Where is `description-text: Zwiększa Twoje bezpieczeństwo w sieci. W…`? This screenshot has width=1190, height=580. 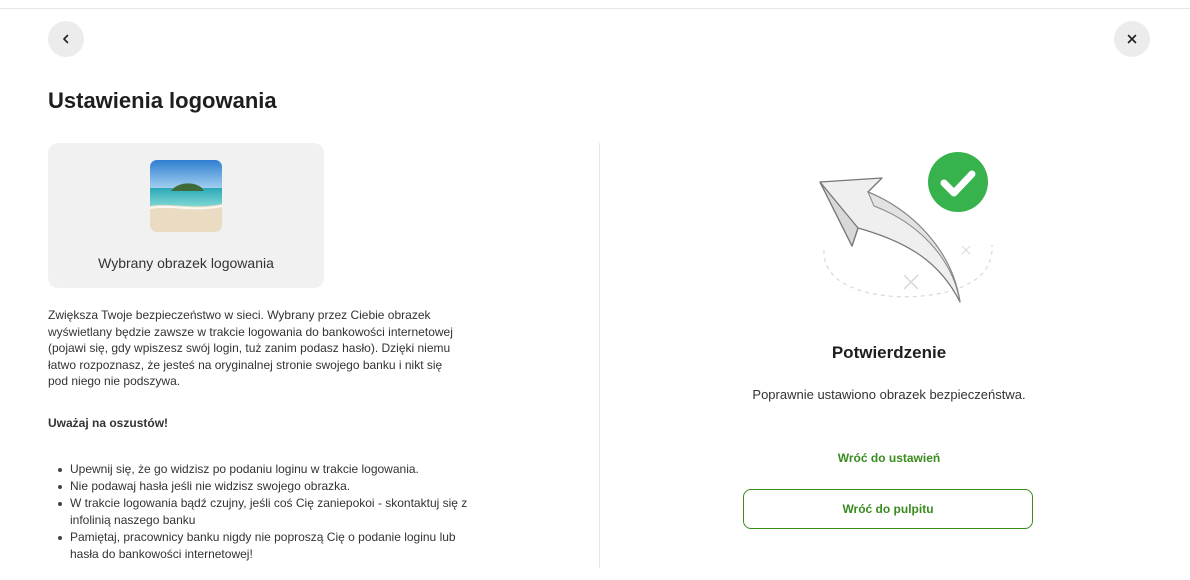 description-text: Zwiększa Twoje bezpieczeństwo w sieci. W… is located at coordinates (250, 348).